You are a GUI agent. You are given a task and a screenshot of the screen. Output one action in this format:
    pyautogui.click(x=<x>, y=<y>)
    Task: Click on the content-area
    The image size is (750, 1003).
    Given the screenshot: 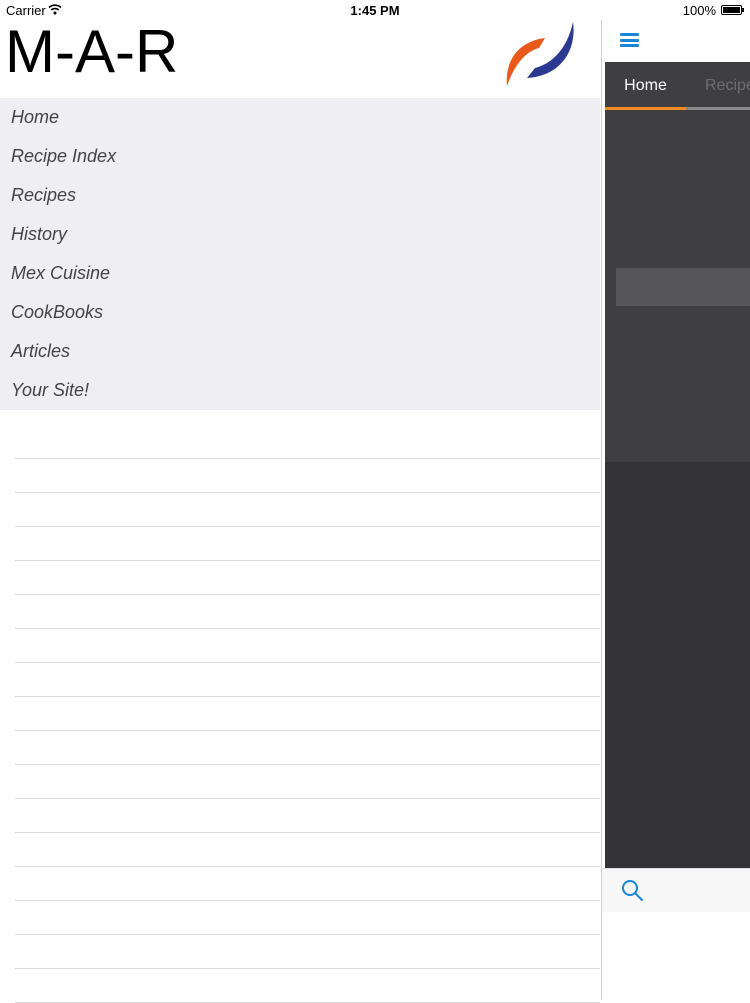 What is the action you would take?
    pyautogui.click(x=677, y=286)
    